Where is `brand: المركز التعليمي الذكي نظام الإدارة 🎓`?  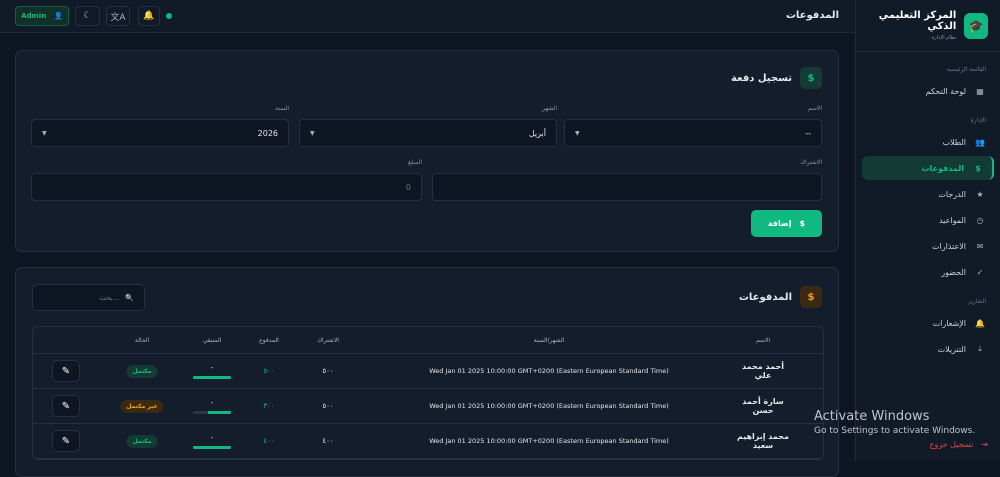
brand: المركز التعليمي الذكي نظام الإدارة 🎓 is located at coordinates (928, 26).